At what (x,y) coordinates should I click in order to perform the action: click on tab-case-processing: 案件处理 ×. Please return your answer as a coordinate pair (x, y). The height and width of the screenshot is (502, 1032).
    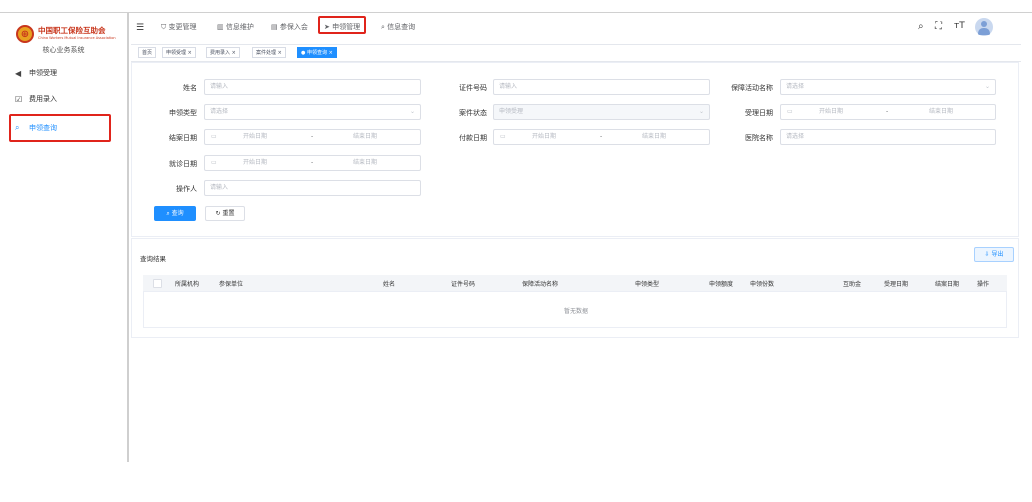
    Looking at the image, I should click on (269, 52).